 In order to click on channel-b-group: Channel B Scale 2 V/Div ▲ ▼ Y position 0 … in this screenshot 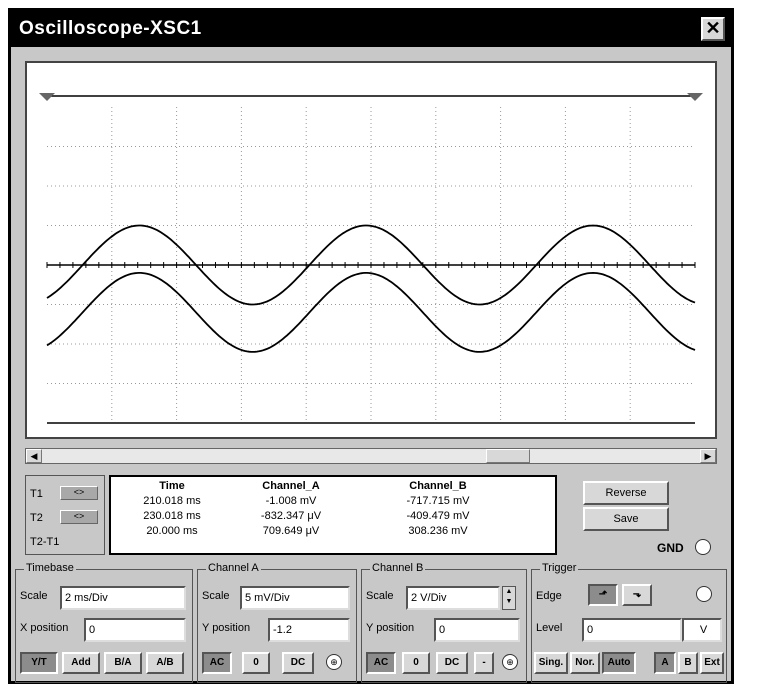, I will do `click(444, 622)`.